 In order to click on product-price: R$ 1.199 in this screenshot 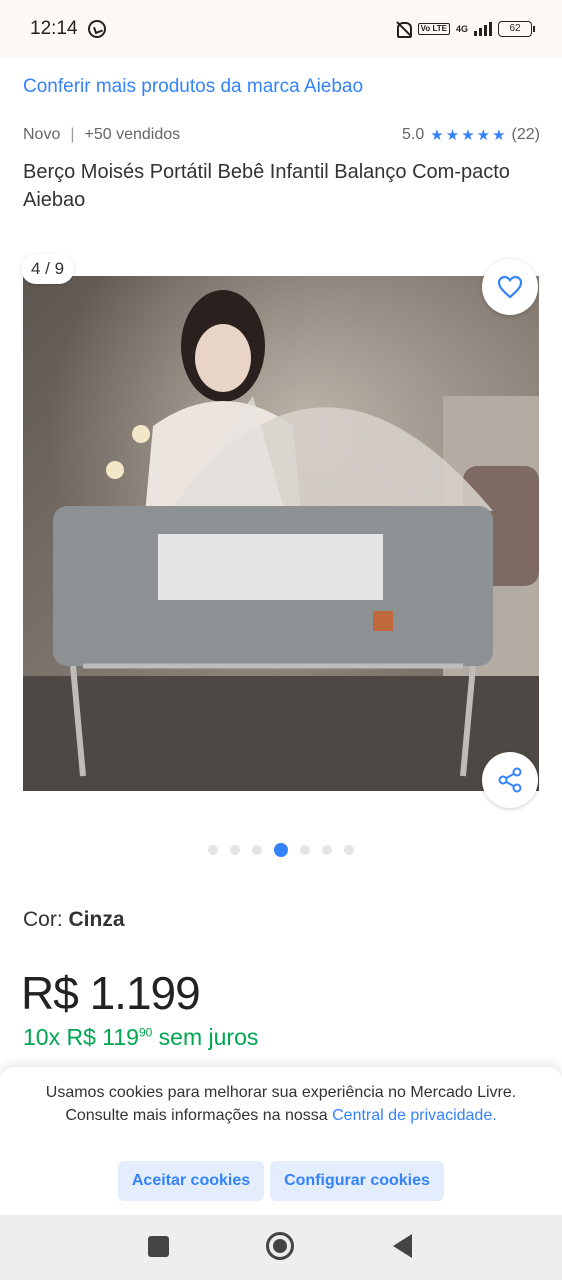, I will do `click(111, 993)`.